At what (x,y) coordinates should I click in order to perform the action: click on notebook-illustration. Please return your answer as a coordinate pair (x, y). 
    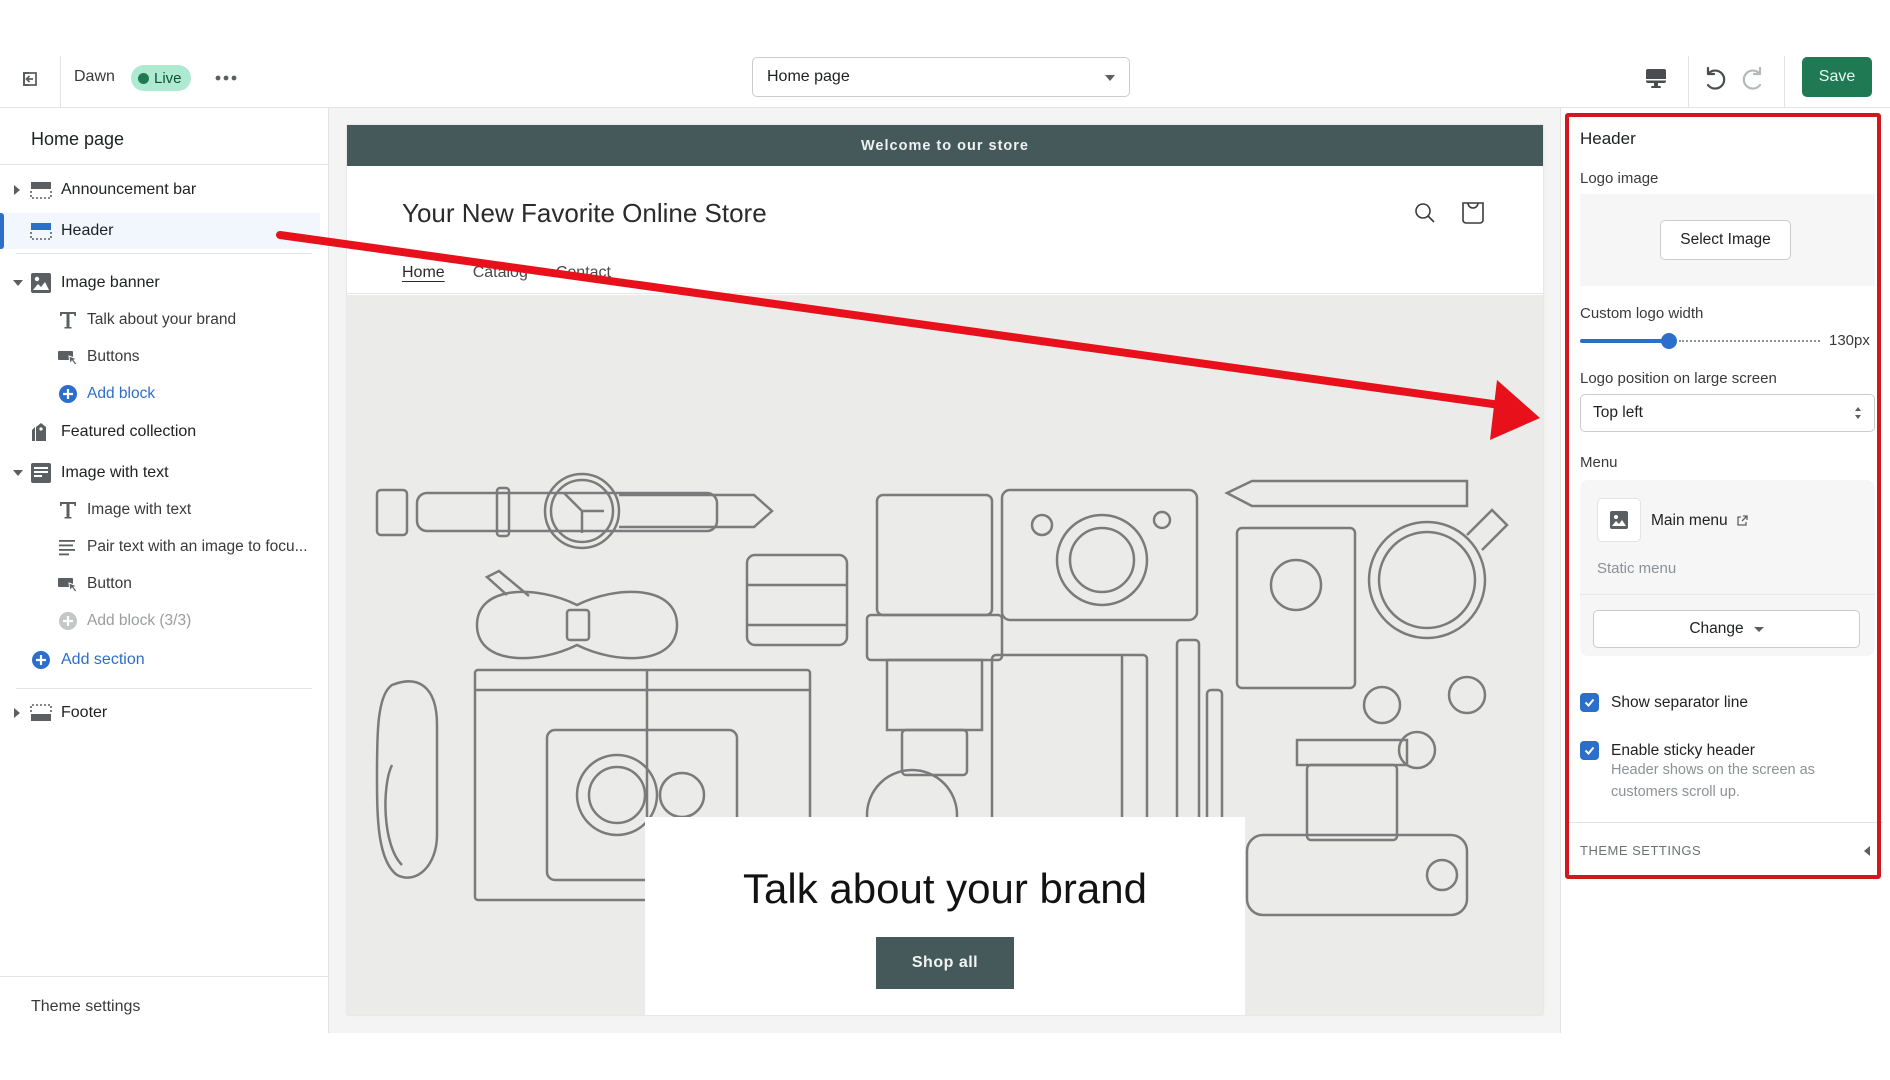
    Looking at the image, I should click on (1069, 740).